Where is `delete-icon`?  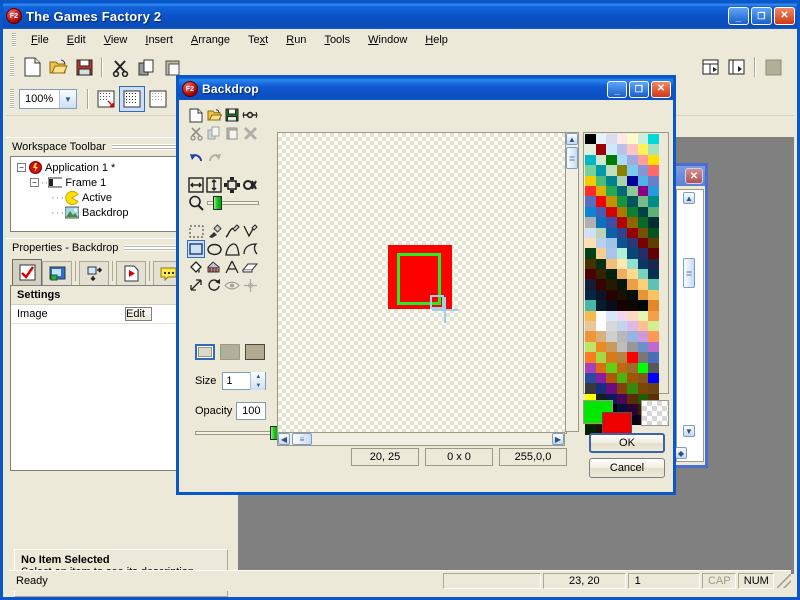 delete-icon is located at coordinates (250, 133).